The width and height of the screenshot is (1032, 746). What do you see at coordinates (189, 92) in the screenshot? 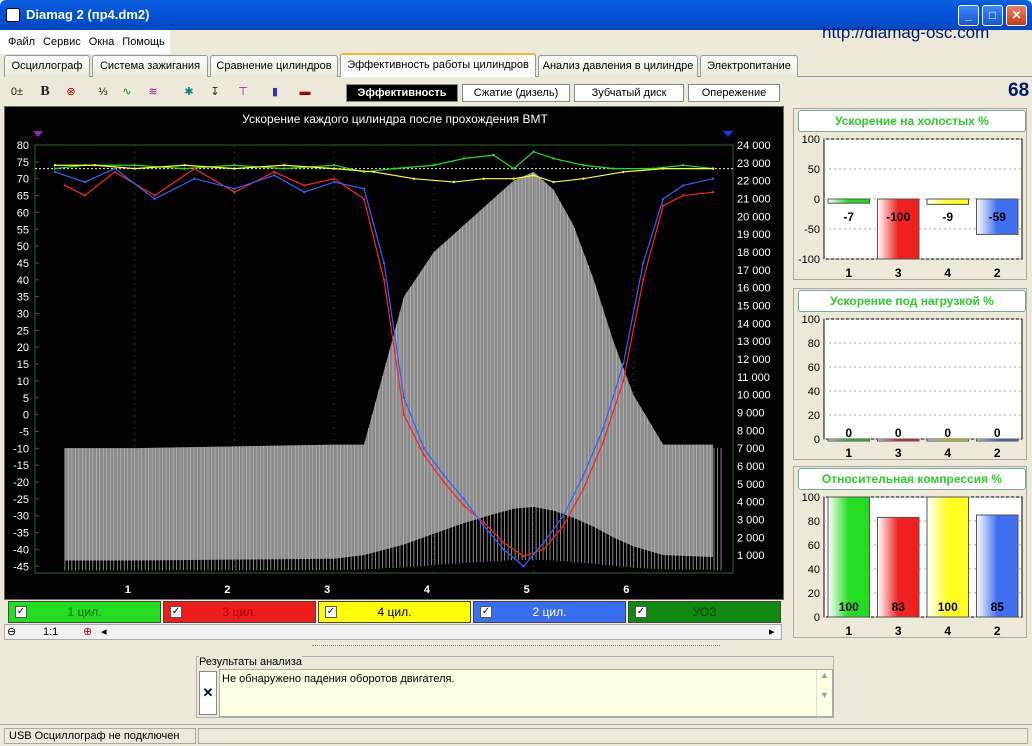
I see `sensor-icon: ✱` at bounding box center [189, 92].